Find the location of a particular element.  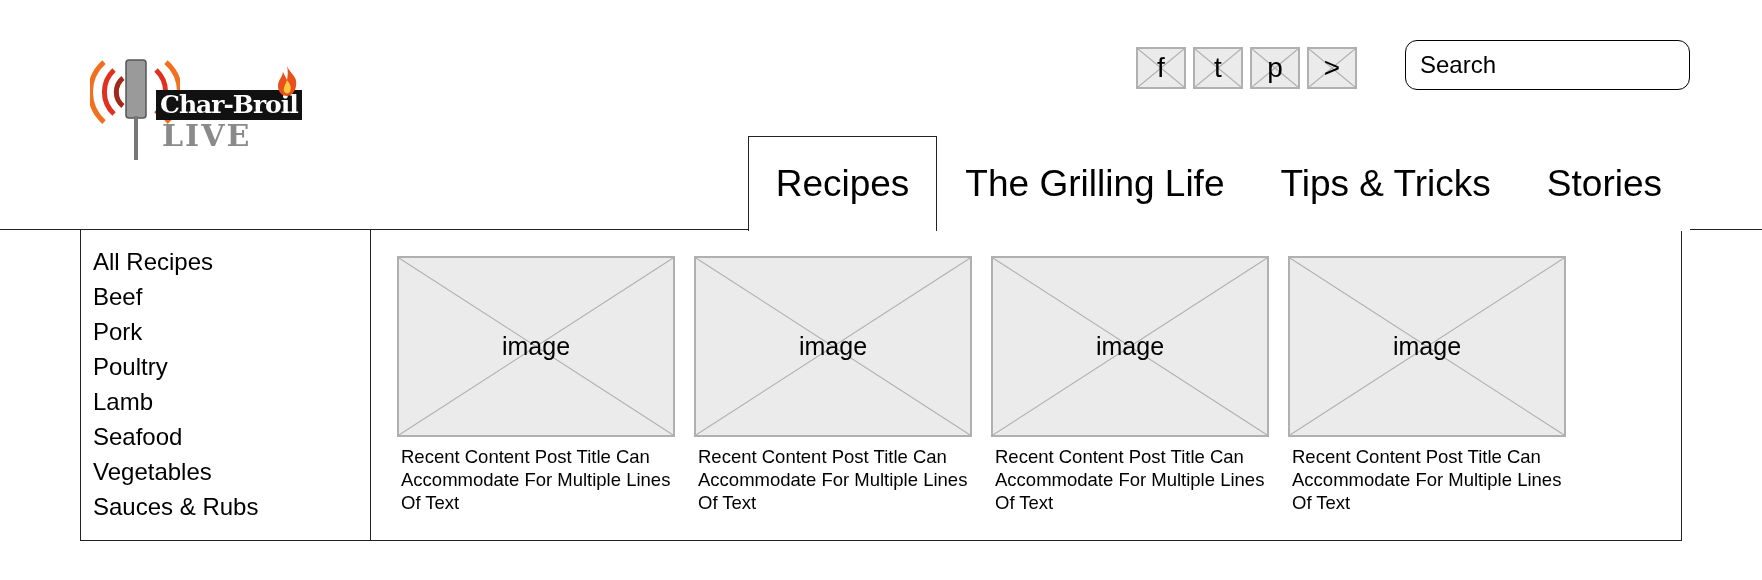

category-link: Pork is located at coordinates (118, 331).